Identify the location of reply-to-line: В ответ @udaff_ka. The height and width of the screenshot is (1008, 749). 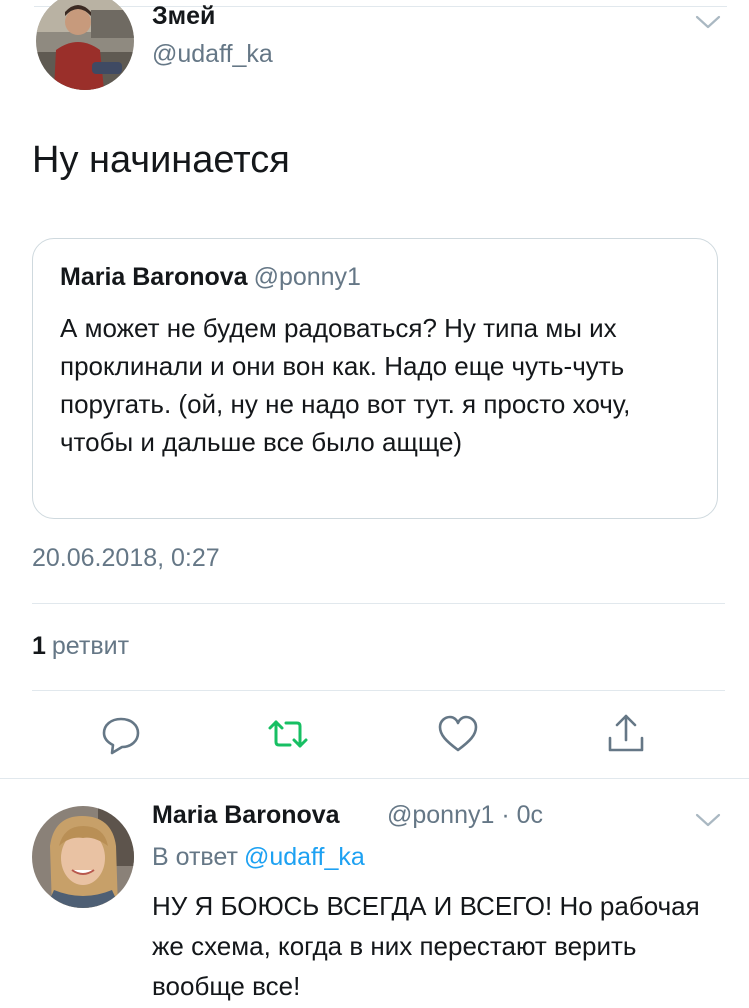
(258, 857).